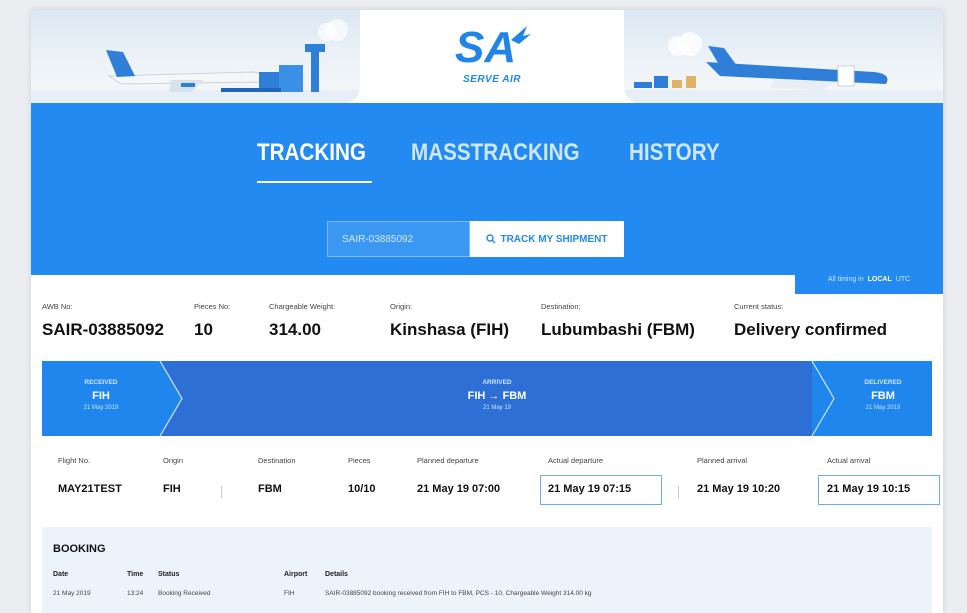 This screenshot has height=613, width=967. I want to click on tab-bar: TRACKING MASSTRACKING HISTORY, so click(487, 159).